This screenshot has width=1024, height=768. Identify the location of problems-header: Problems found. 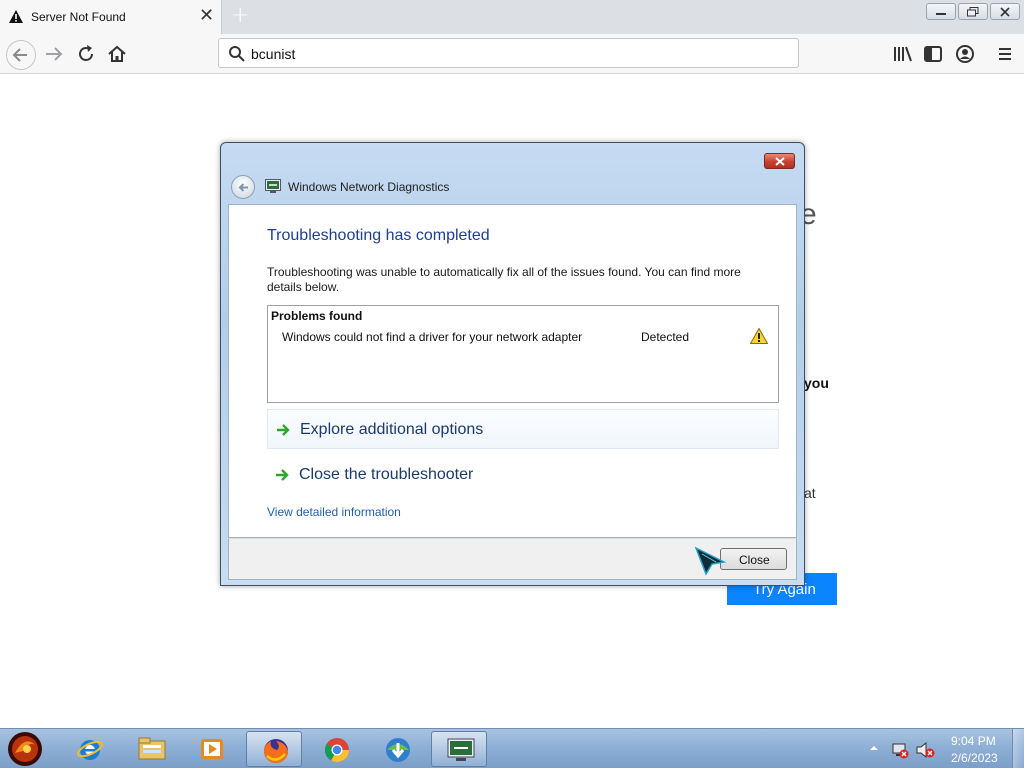
(317, 316).